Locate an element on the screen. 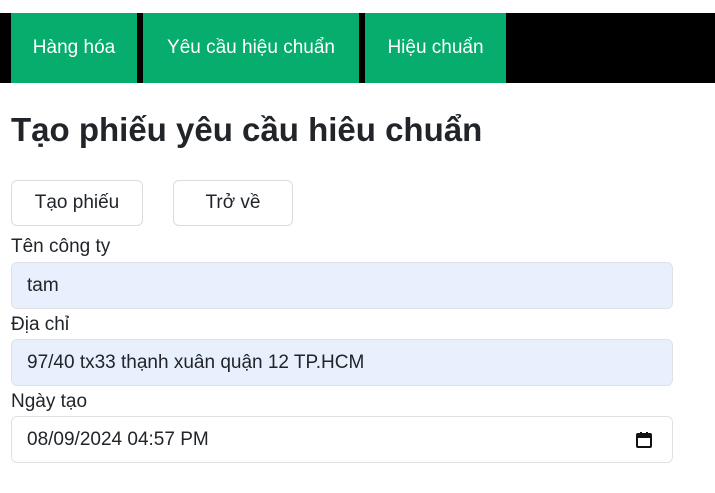  main-navbar: Hàng hóa Yêu cầu hiệu chuẩn Hiệu chuẩn is located at coordinates (357, 48).